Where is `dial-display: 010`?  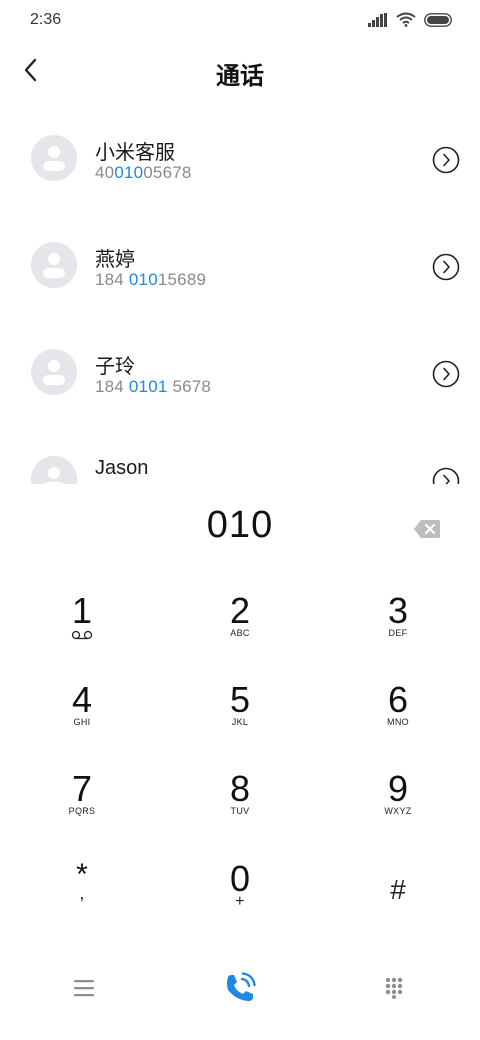 dial-display: 010 is located at coordinates (240, 529).